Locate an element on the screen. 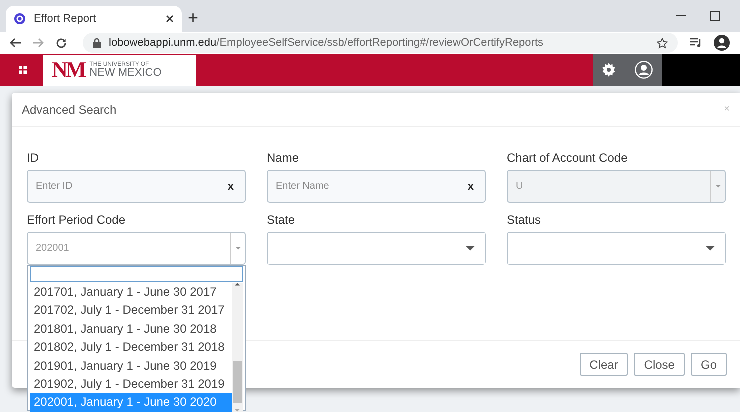  dropdown-option: 201702, July 1 - December 31 2017 is located at coordinates (131, 310).